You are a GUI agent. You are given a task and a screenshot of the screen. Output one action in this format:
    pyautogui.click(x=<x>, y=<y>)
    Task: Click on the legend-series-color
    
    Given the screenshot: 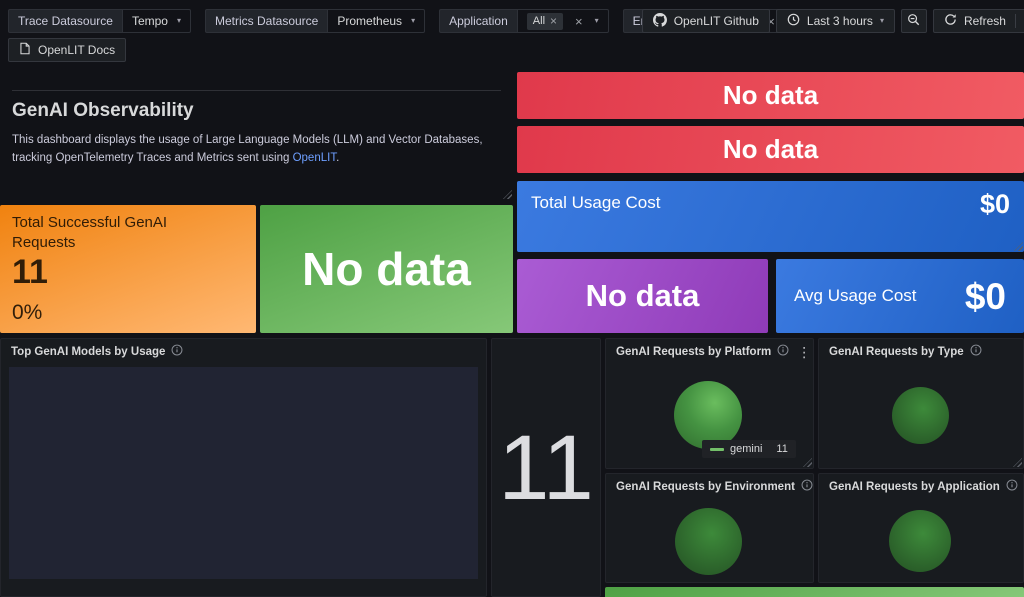 What is the action you would take?
    pyautogui.click(x=717, y=449)
    